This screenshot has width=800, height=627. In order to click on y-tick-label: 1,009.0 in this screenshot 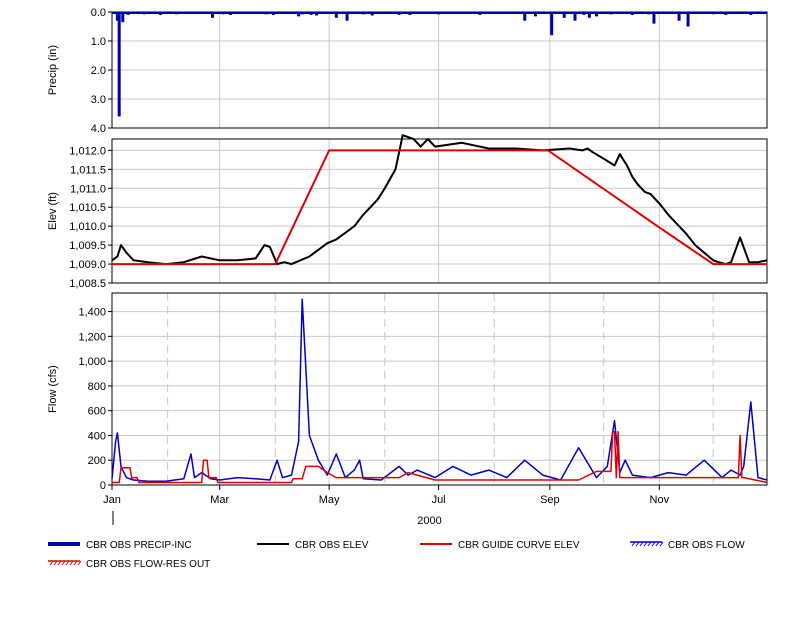, I will do `click(87, 265)`.